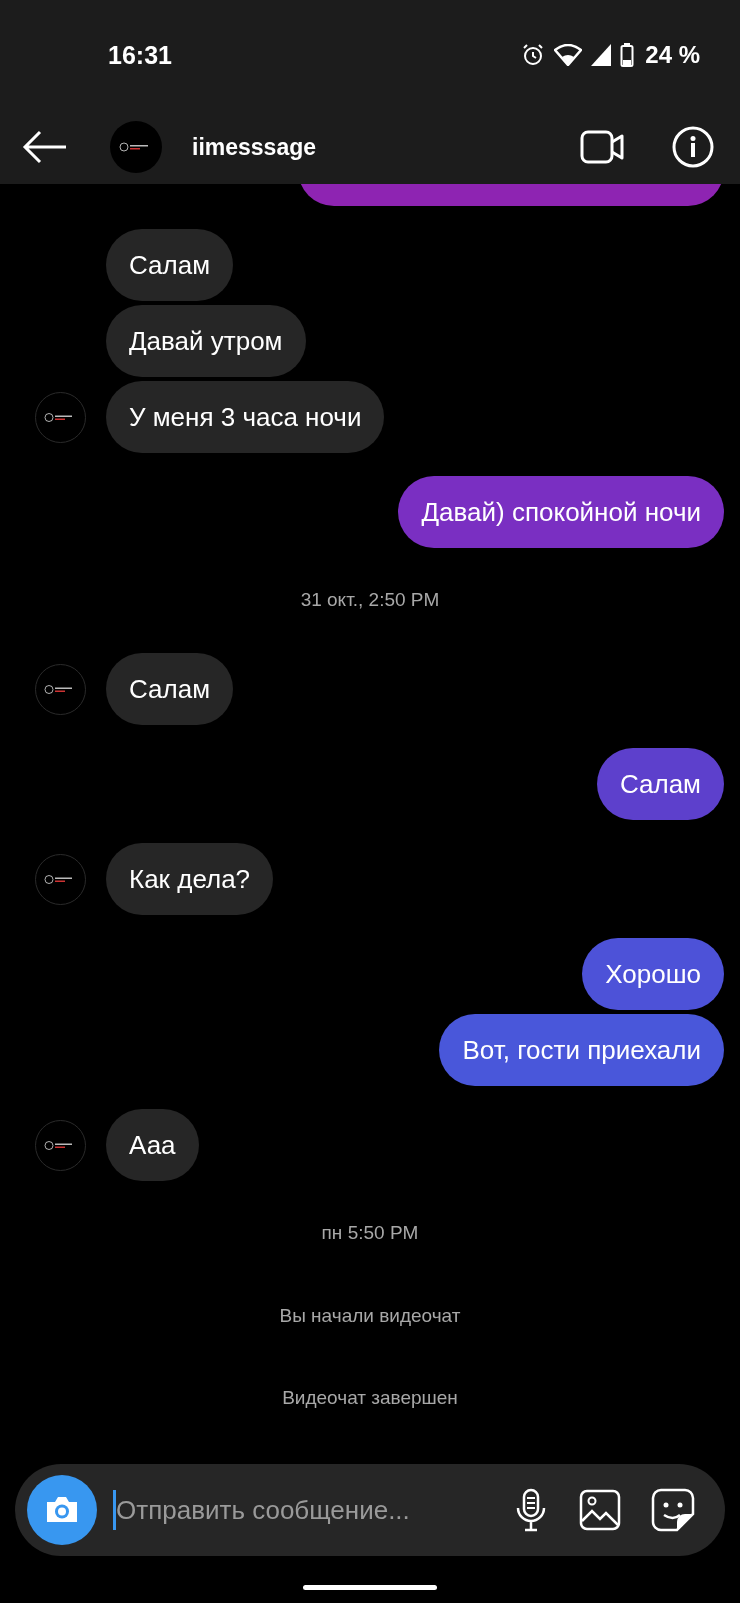  What do you see at coordinates (627, 55) in the screenshot?
I see `battery-icon` at bounding box center [627, 55].